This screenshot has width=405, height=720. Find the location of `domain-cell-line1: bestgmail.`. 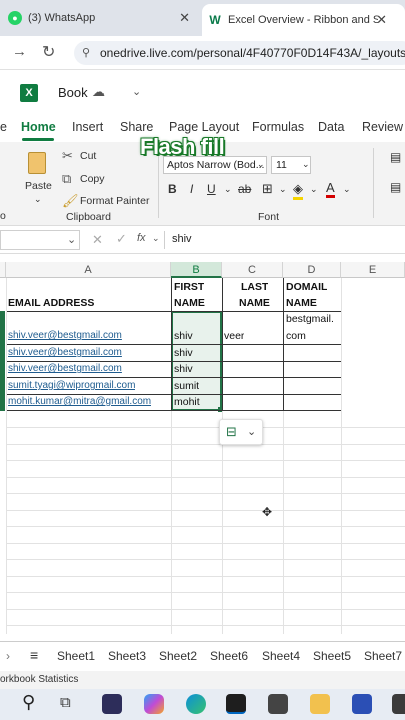

domain-cell-line1: bestgmail. is located at coordinates (310, 319).